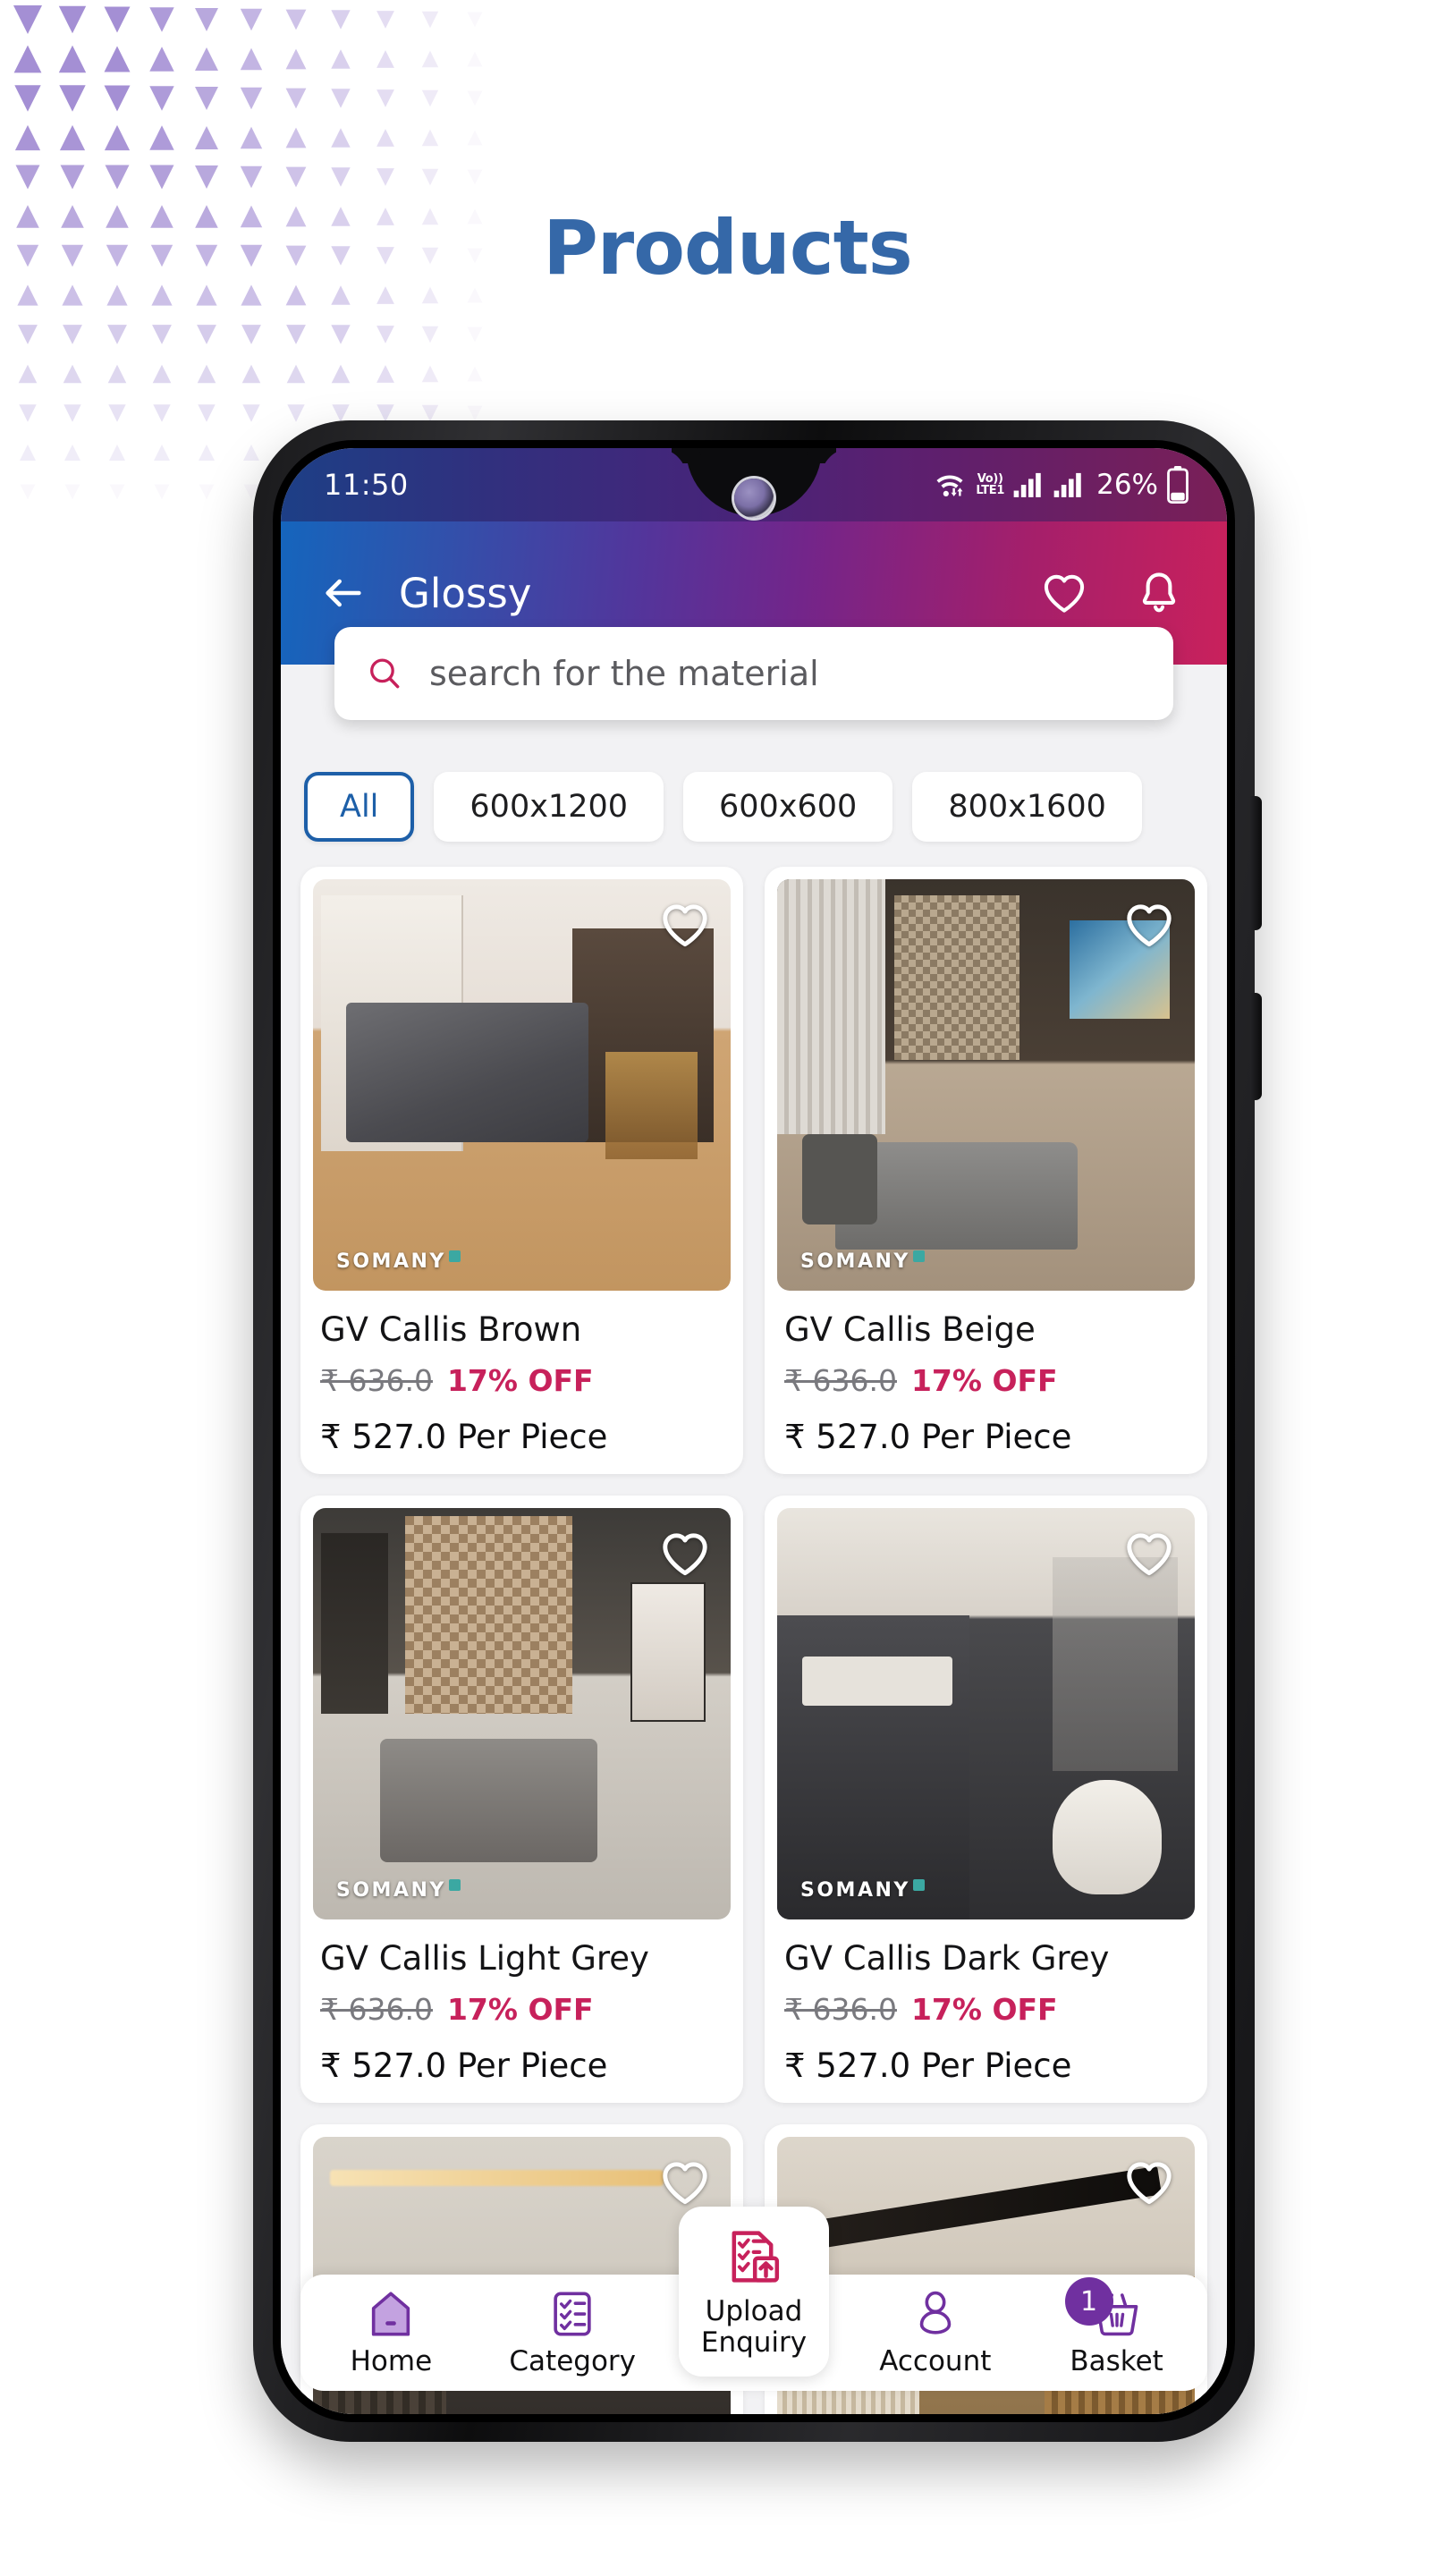 This screenshot has width=1455, height=2576. Describe the element at coordinates (392, 2361) in the screenshot. I see `nav-label-home: Home` at that location.